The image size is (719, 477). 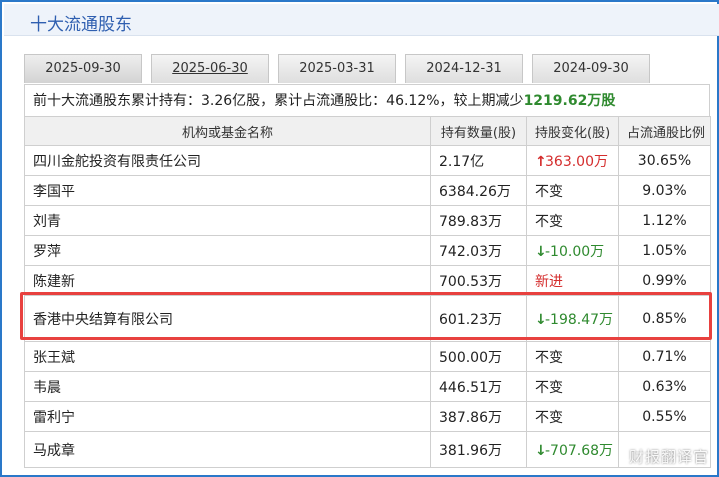 I want to click on summary-change: 1219.62万股, so click(x=569, y=101).